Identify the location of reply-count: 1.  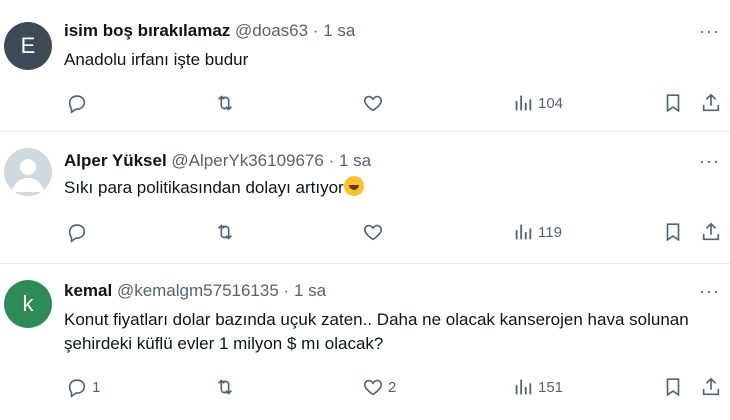
(96, 387).